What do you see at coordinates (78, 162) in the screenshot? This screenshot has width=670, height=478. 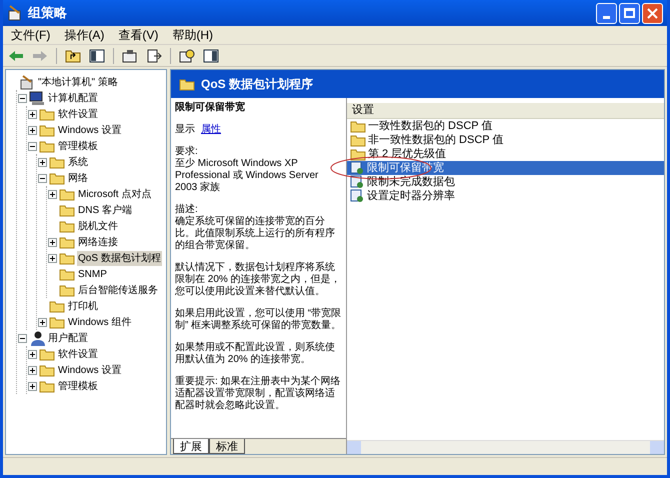 I see `tree-item: 系统` at bounding box center [78, 162].